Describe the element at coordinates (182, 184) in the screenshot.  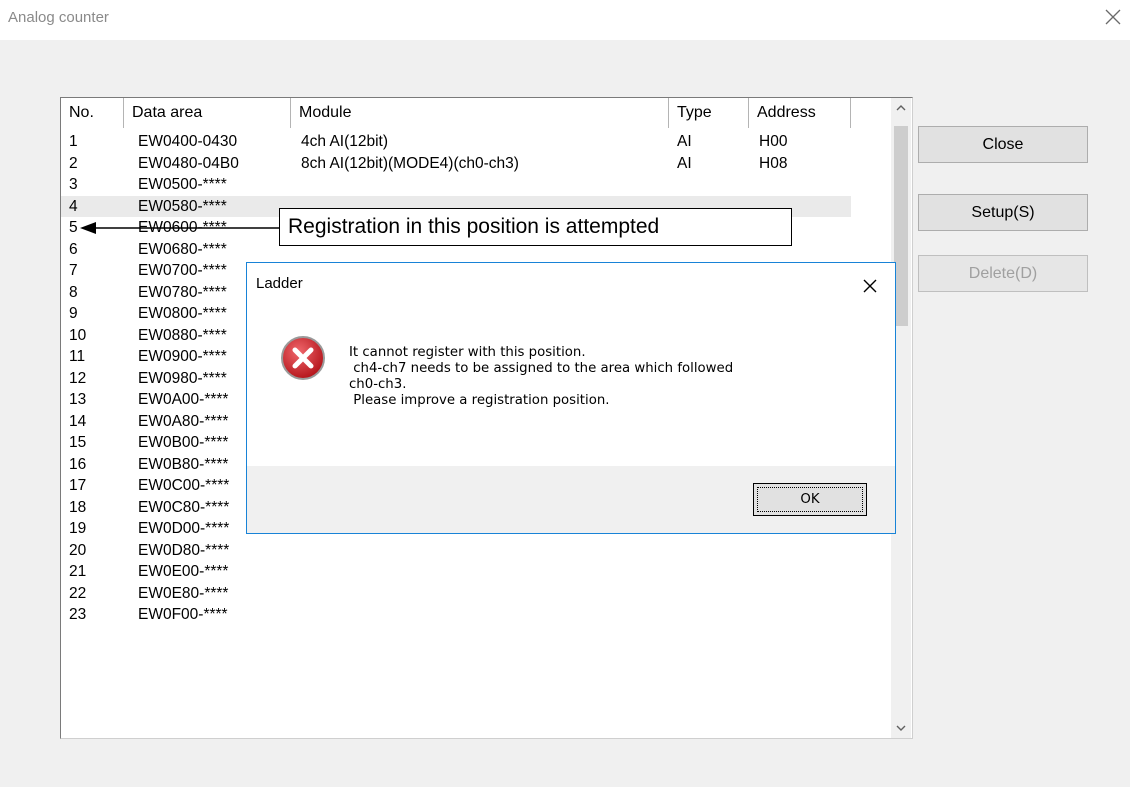
I see `cell-data-area: EW0500-****` at that location.